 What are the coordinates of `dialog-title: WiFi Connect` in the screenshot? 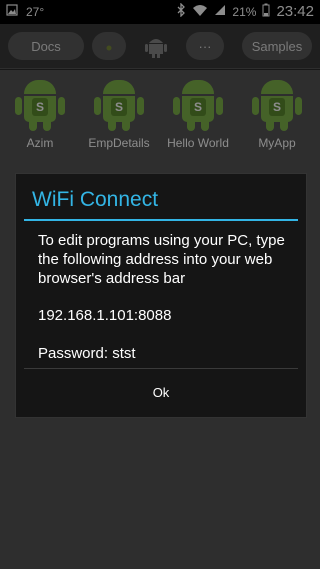 It's located at (95, 199).